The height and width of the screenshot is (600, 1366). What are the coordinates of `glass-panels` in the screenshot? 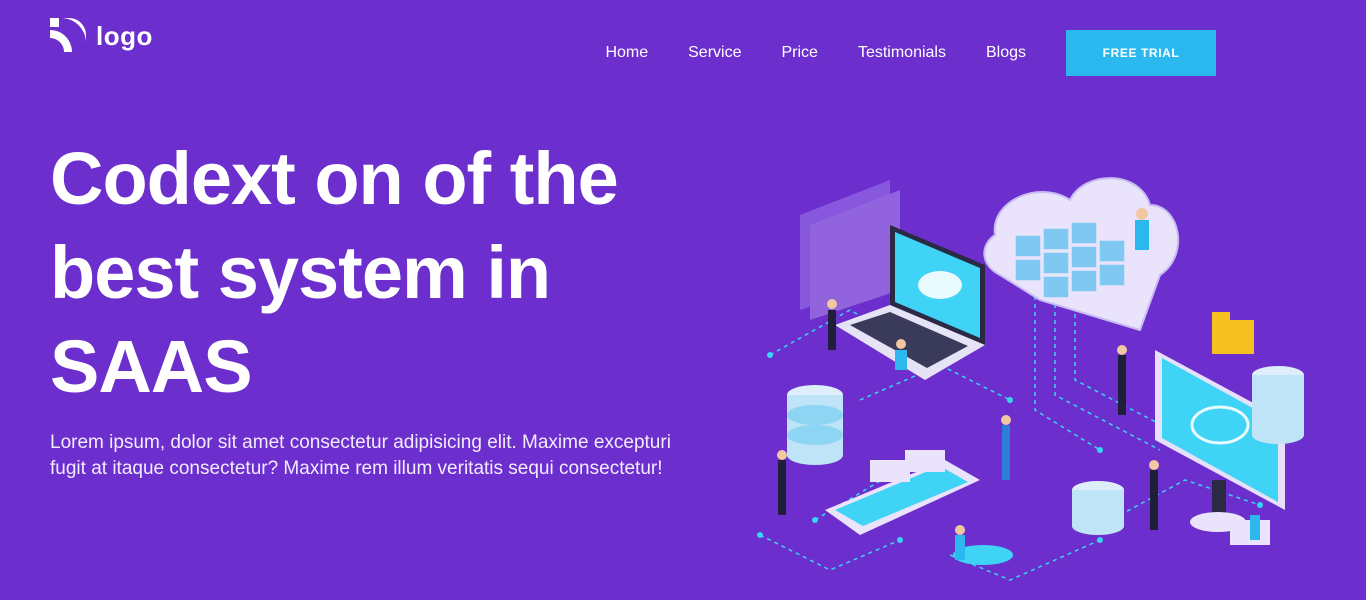 It's located at (850, 250).